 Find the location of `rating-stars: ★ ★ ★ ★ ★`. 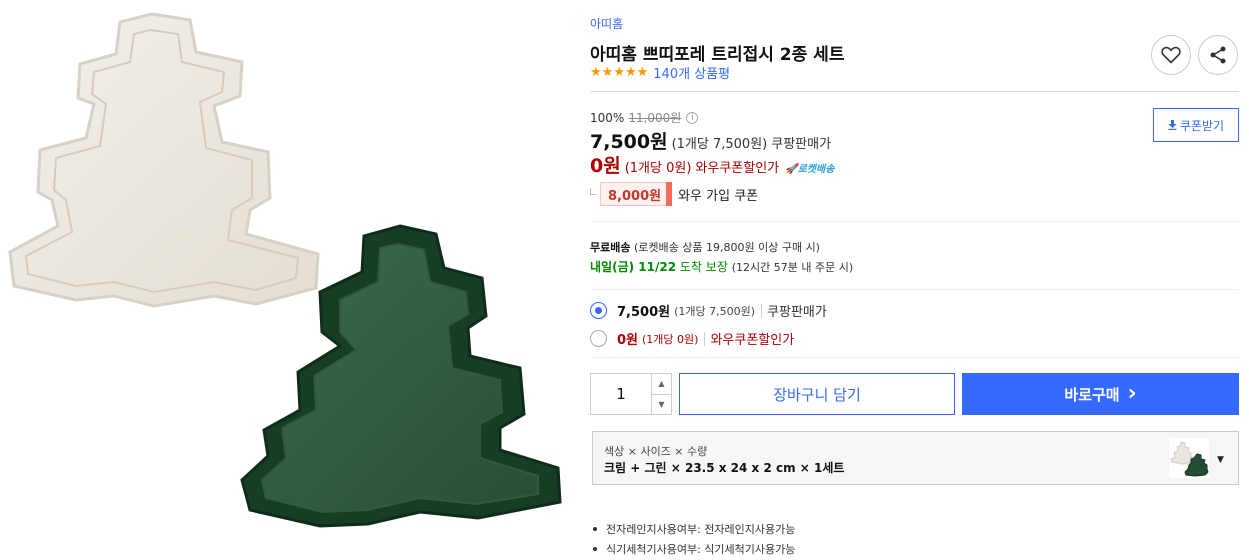

rating-stars: ★ ★ ★ ★ ★ is located at coordinates (619, 72).